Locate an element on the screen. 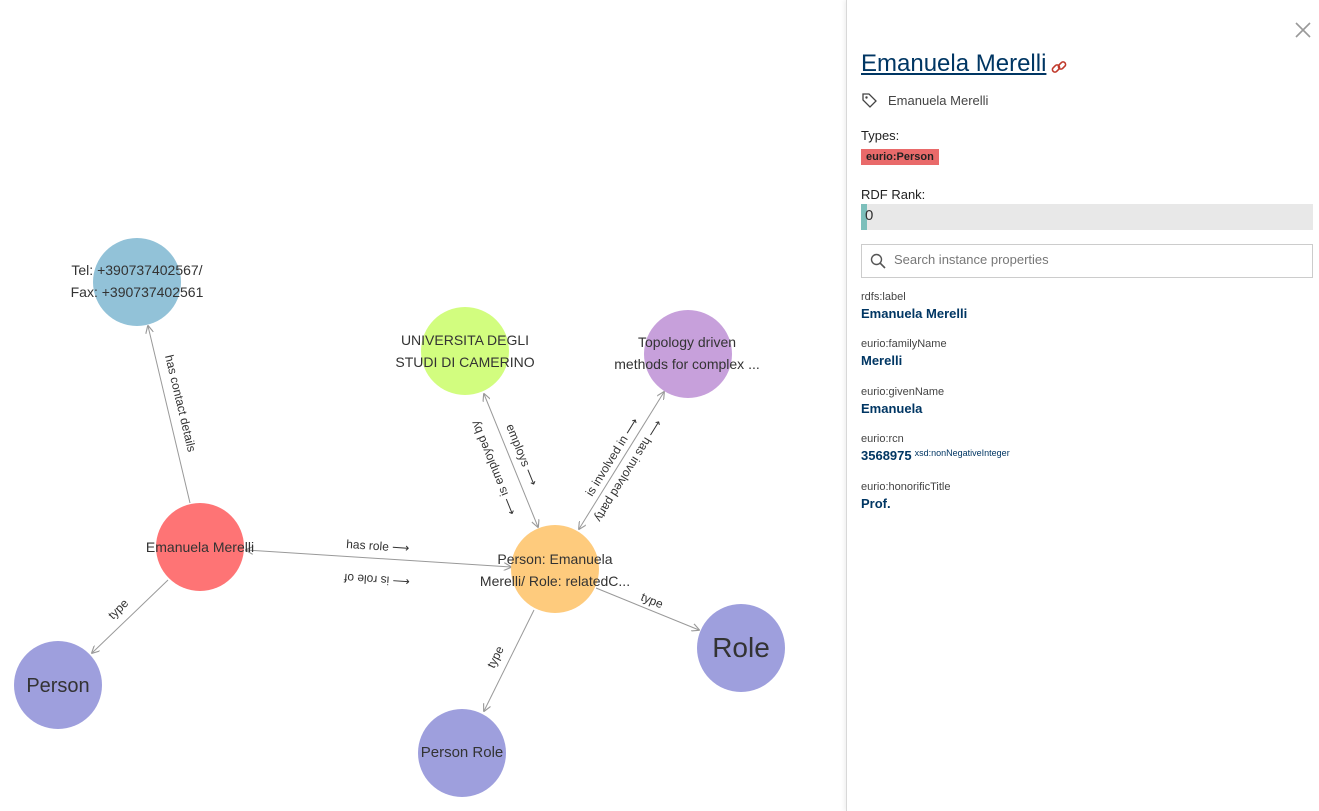 This screenshot has height=811, width=1319. tag-icon is located at coordinates (869, 100).